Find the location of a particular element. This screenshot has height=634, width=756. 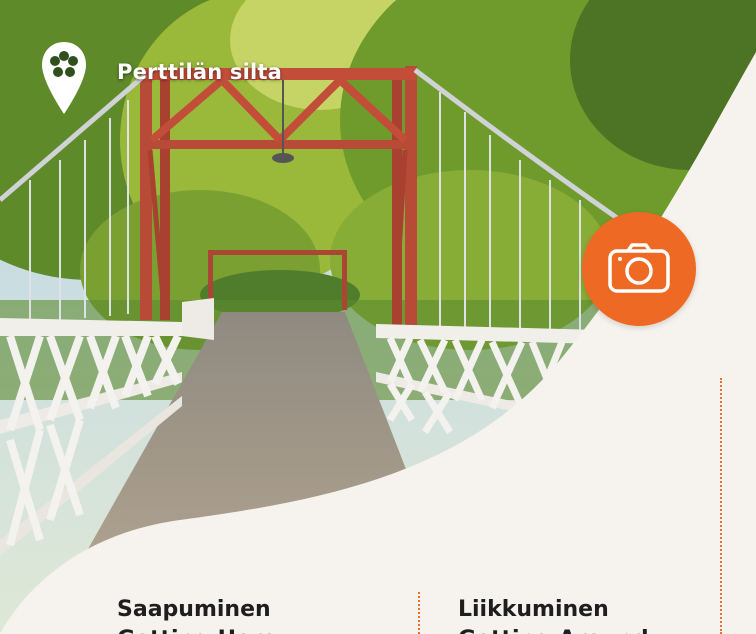

place-title: Perttilän silta is located at coordinates (200, 72).